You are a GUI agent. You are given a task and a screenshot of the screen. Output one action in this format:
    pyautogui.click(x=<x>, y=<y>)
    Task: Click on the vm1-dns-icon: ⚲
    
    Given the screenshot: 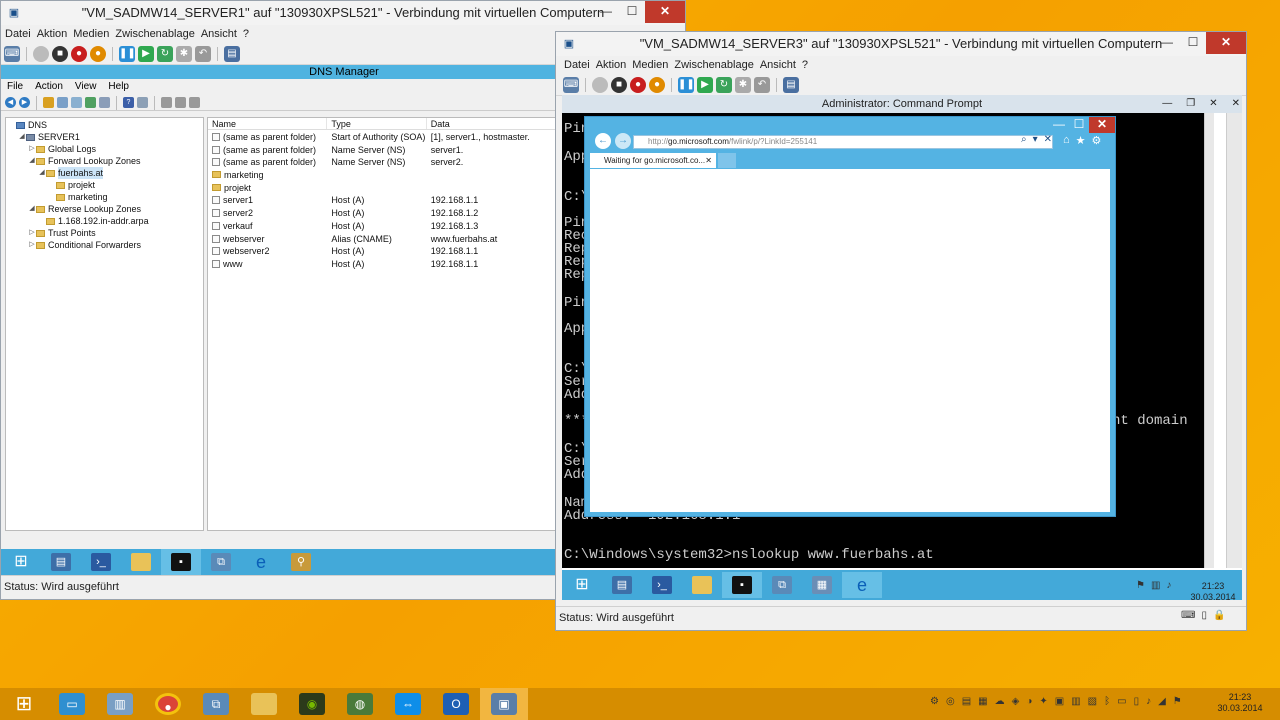 What is the action you would take?
    pyautogui.click(x=301, y=562)
    